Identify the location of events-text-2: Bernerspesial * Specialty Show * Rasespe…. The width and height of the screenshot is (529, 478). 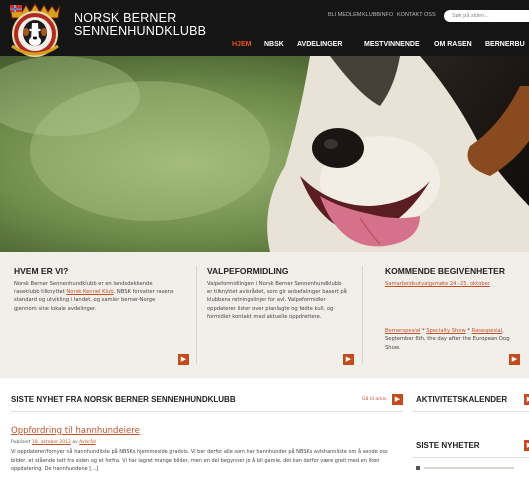
(451, 339).